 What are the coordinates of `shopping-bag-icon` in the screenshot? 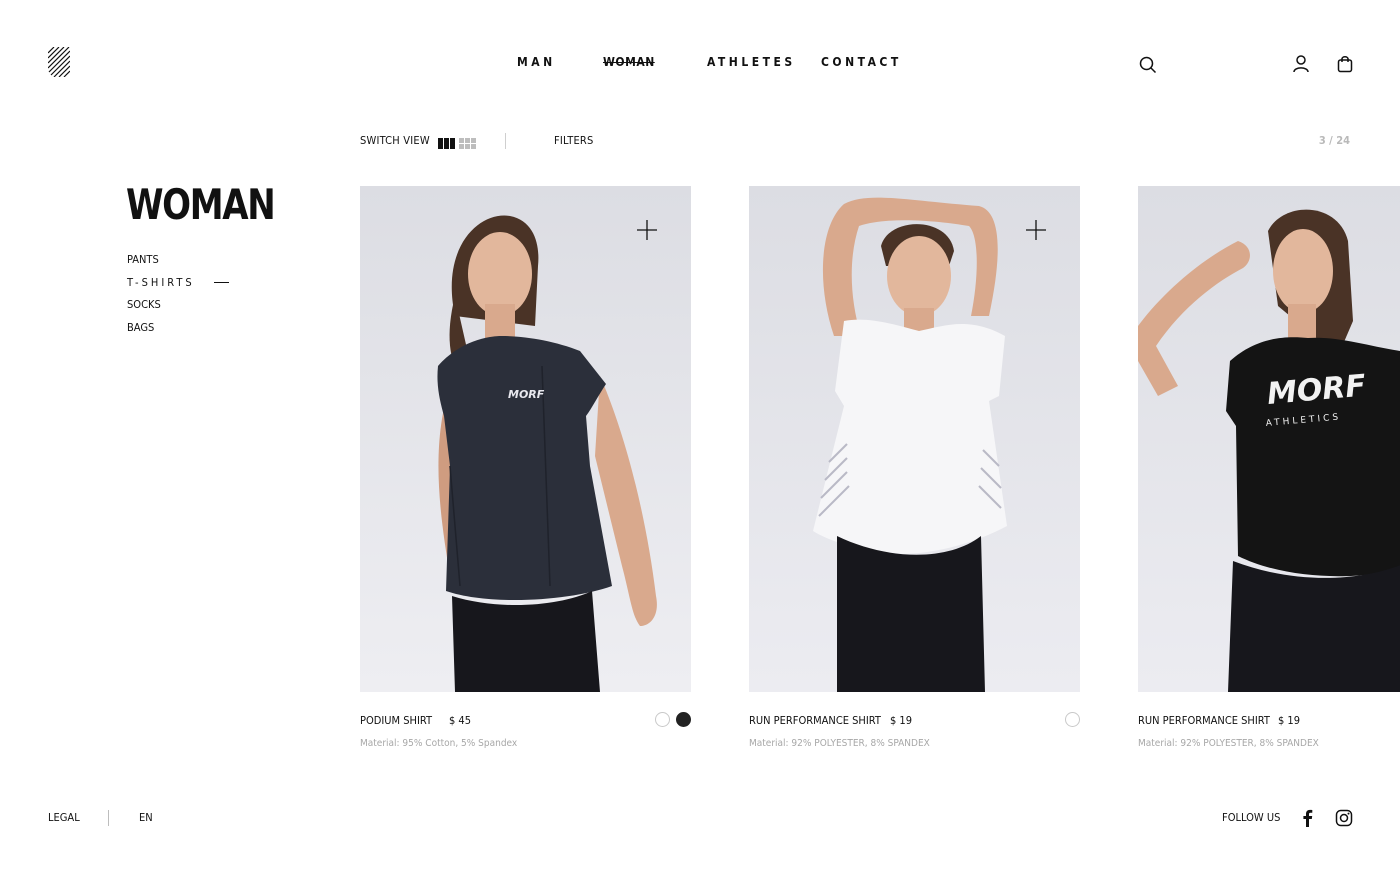 It's located at (1345, 64).